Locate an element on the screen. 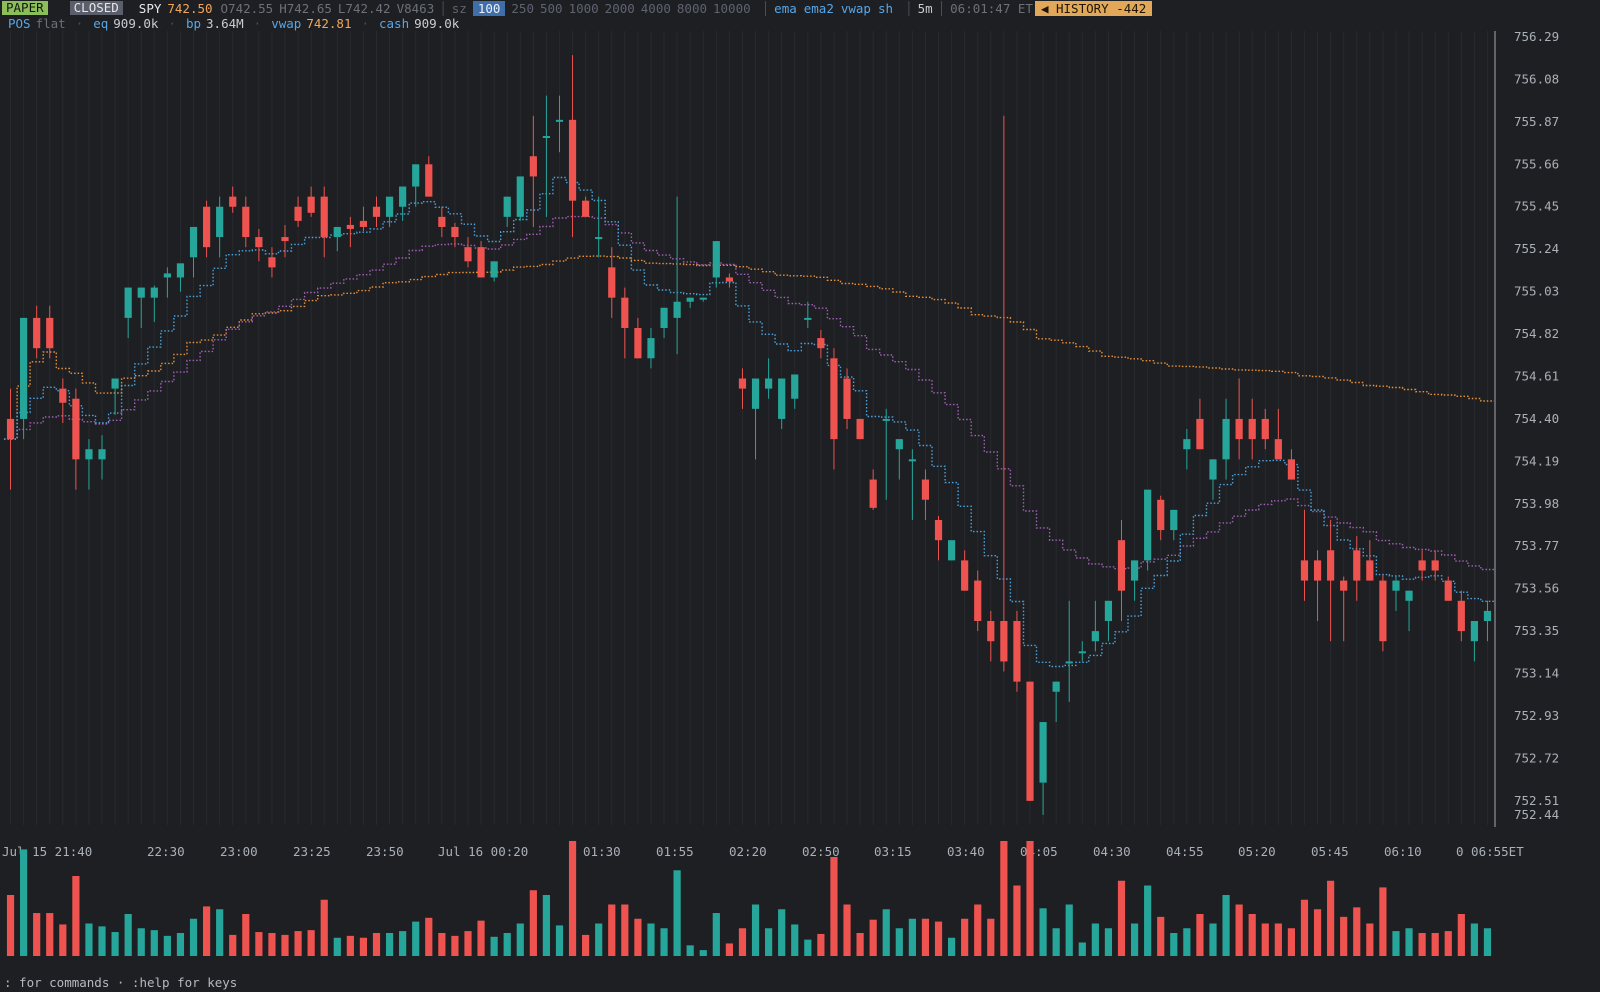  size-option-4000: 4000 is located at coordinates (656, 8).